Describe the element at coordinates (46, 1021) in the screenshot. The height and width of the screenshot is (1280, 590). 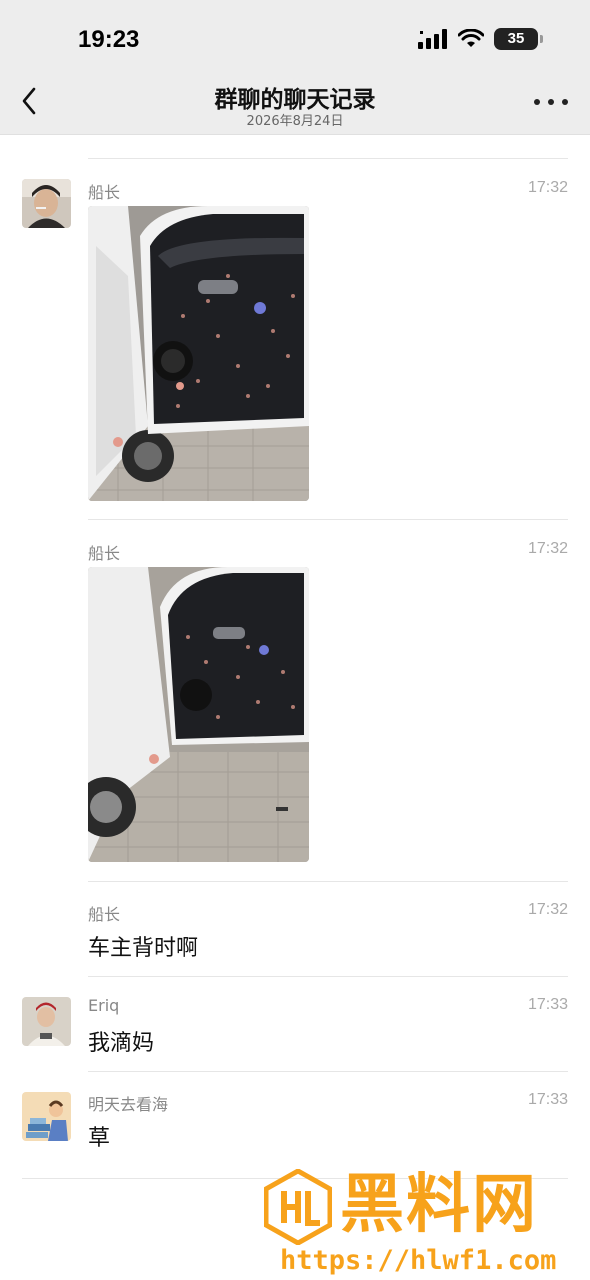
I see `avatar-eriq` at that location.